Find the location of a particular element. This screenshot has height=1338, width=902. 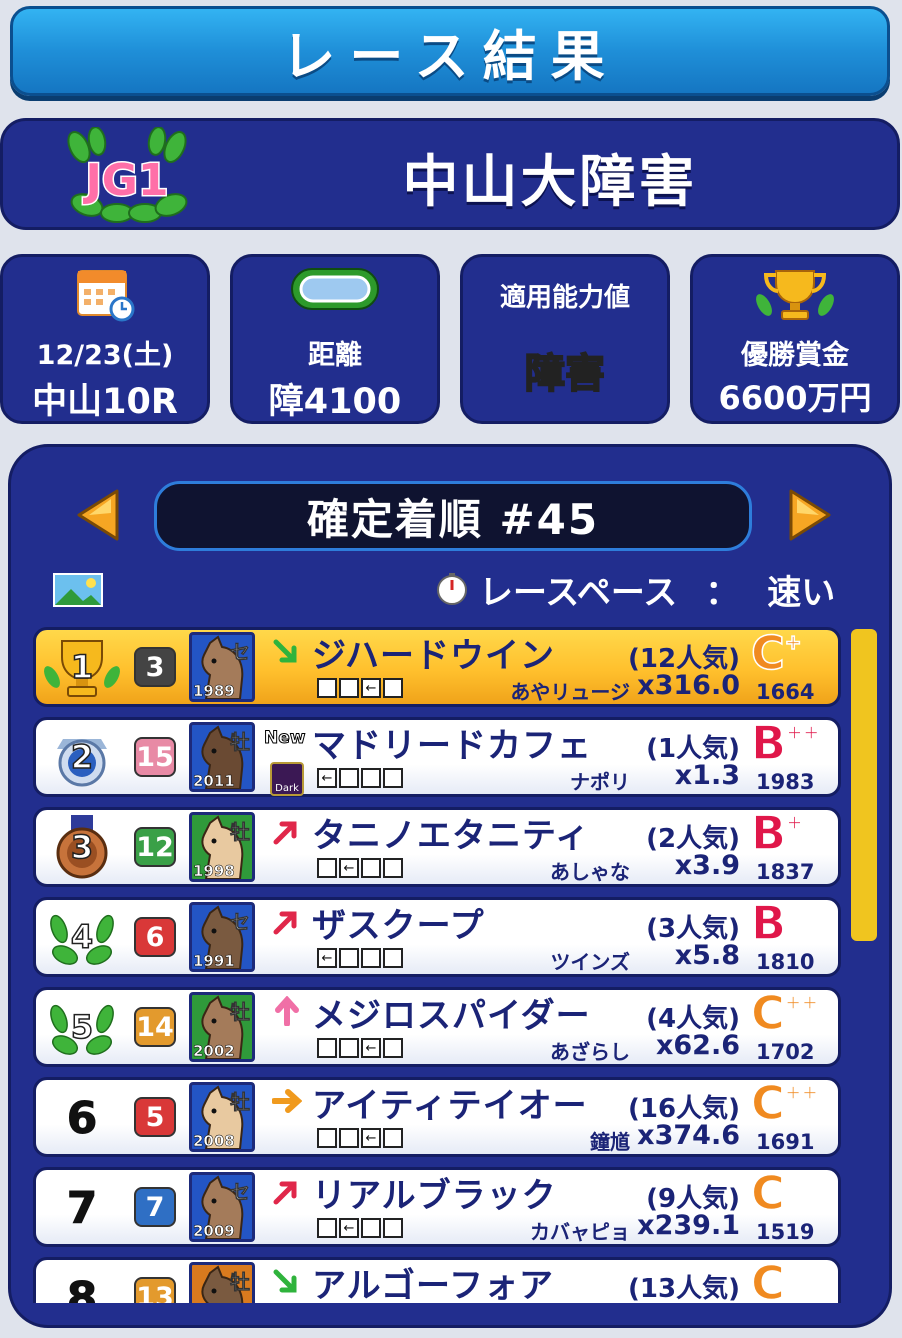

result-row: 8 13 牡 アルゴーフォア (13人気) C is located at coordinates (437, 1279).